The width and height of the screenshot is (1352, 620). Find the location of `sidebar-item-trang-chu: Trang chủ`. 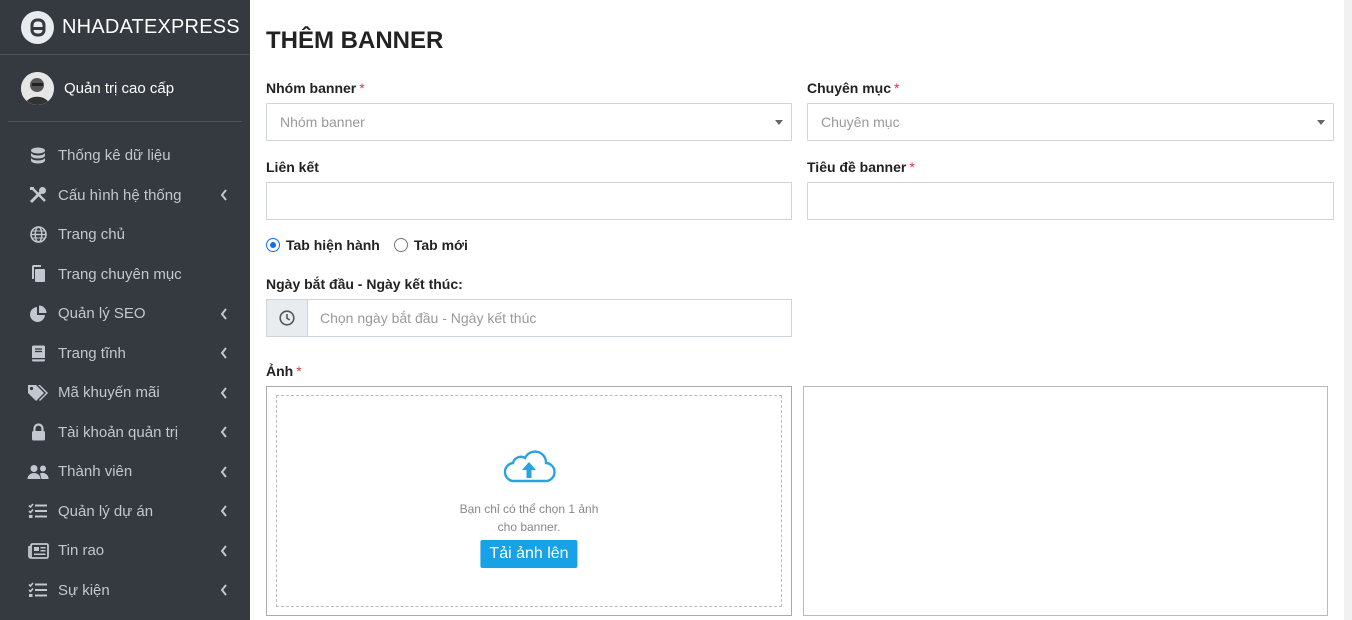

sidebar-item-trang-chu: Trang chủ is located at coordinates (125, 235).